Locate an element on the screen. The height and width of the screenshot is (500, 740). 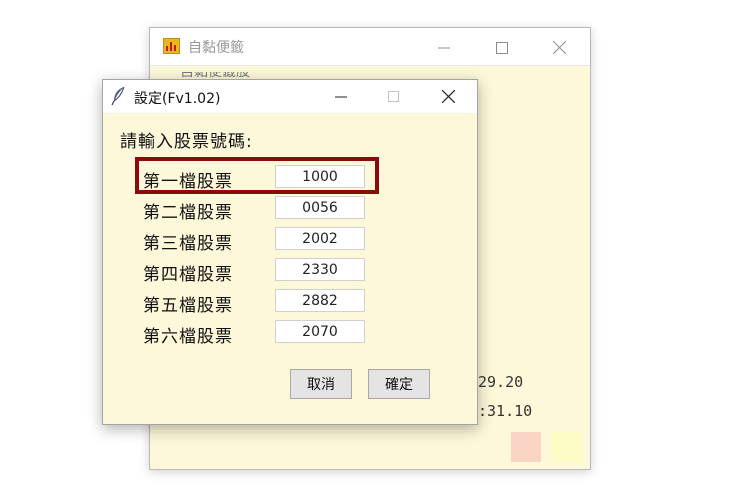
stock-label-6: 第六檔股票 is located at coordinates (188, 337).